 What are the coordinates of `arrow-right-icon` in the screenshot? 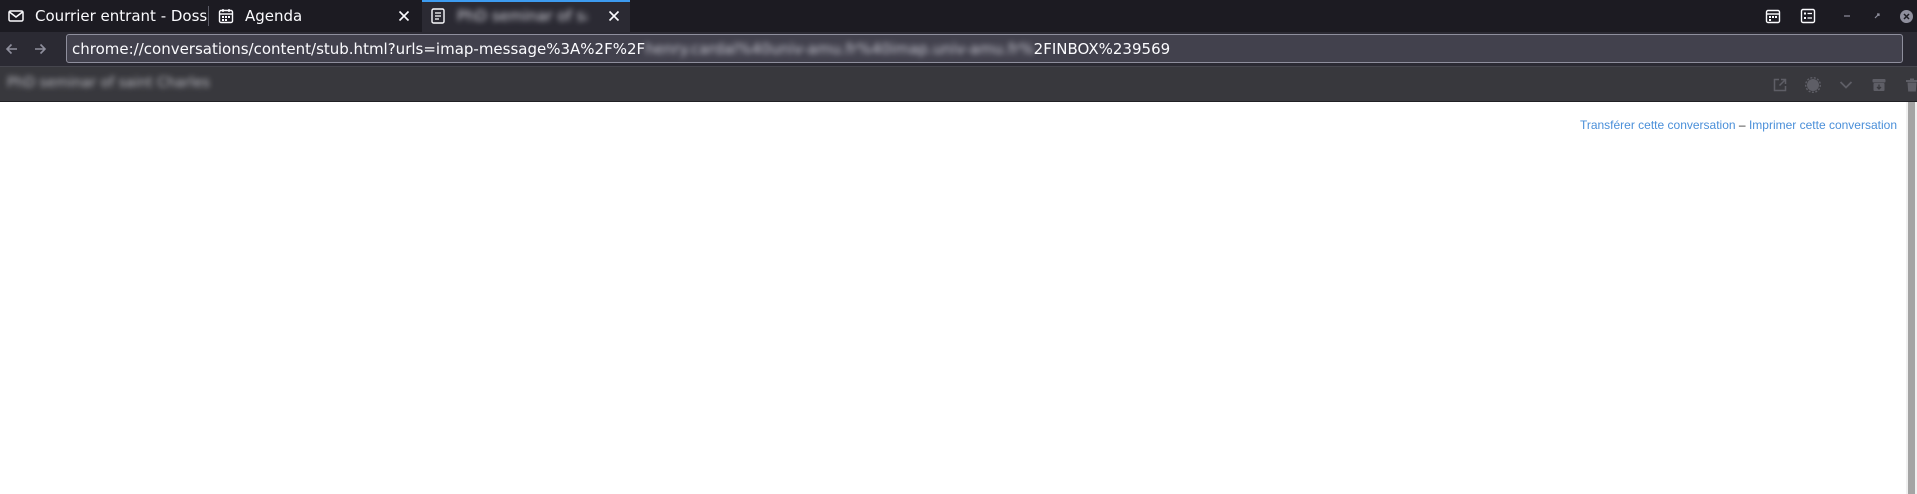 It's located at (41, 49).